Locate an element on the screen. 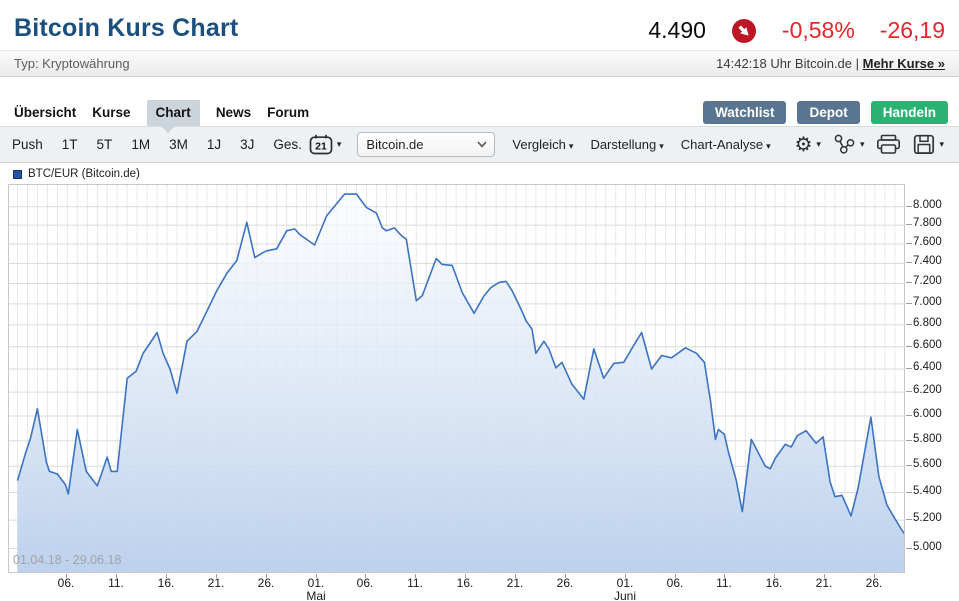 This screenshot has width=959, height=601. printer-icon is located at coordinates (889, 144).